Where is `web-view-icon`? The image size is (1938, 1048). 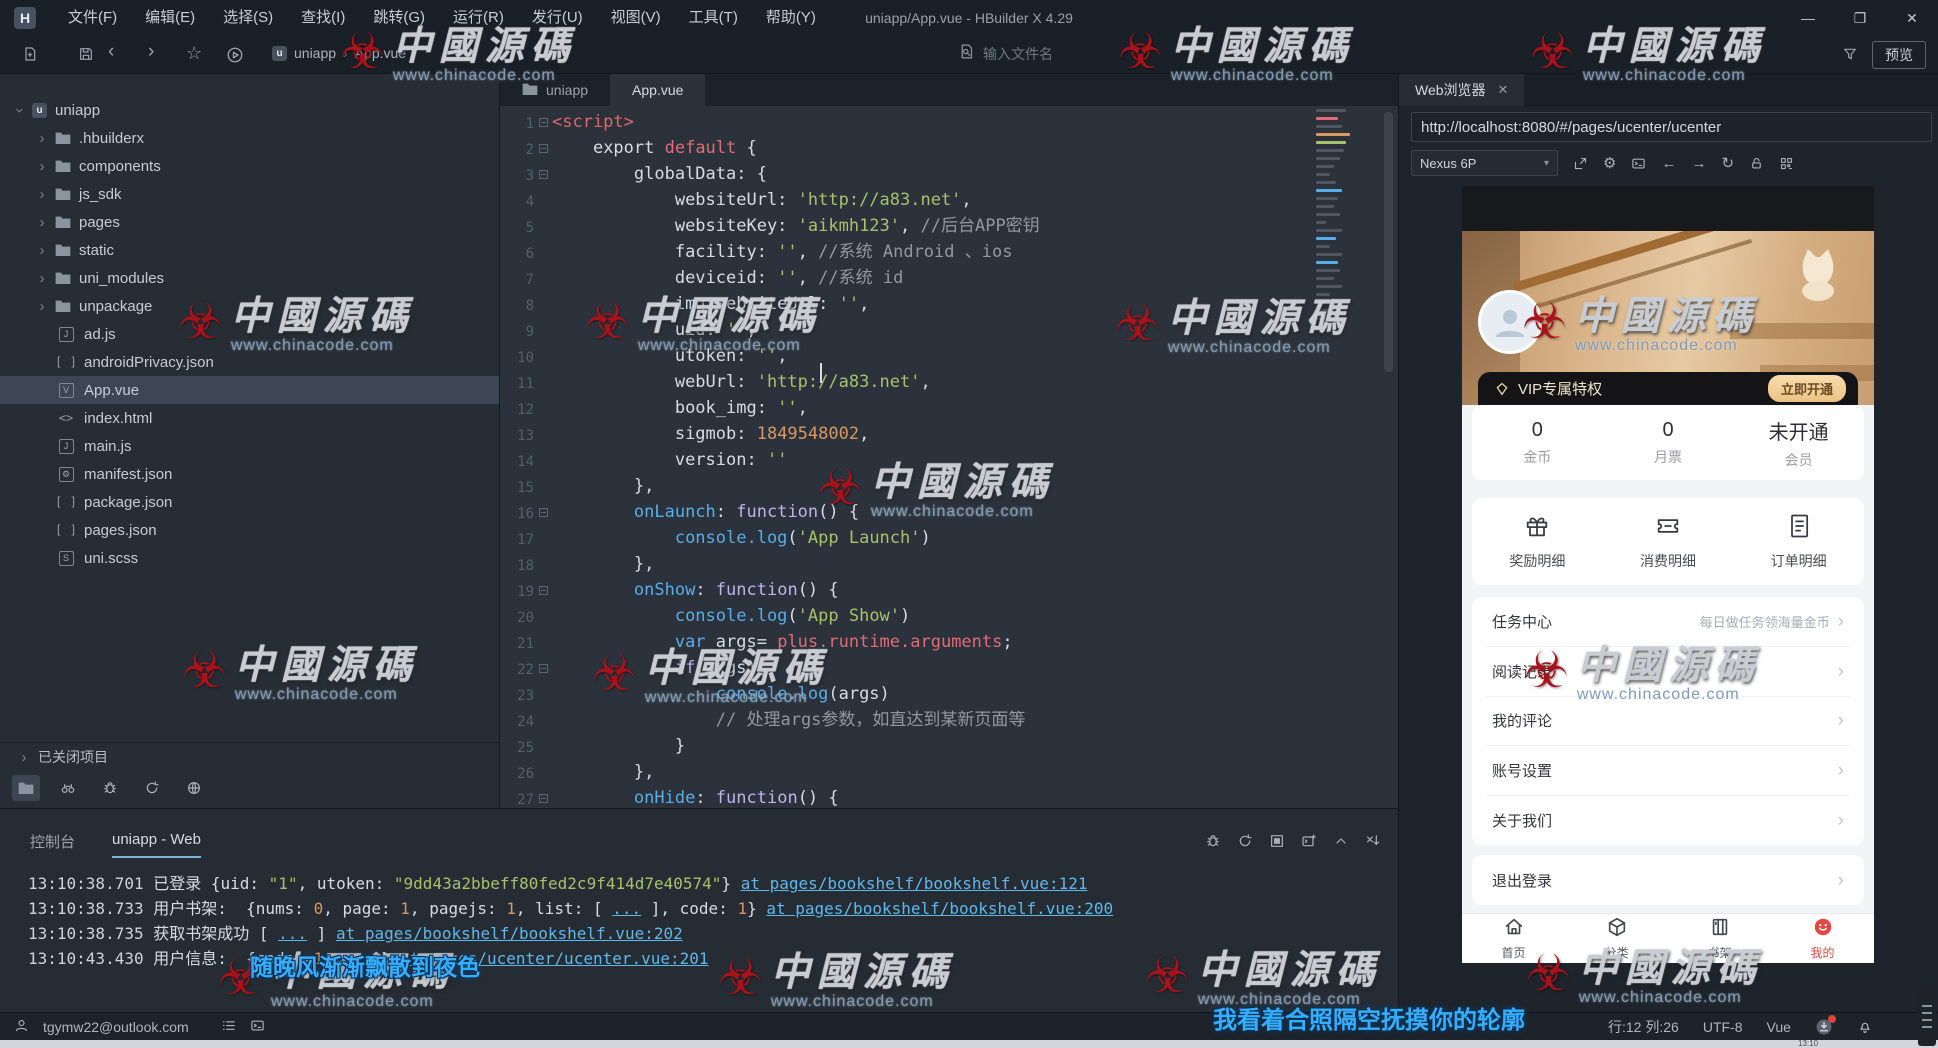
web-view-icon is located at coordinates (194, 788).